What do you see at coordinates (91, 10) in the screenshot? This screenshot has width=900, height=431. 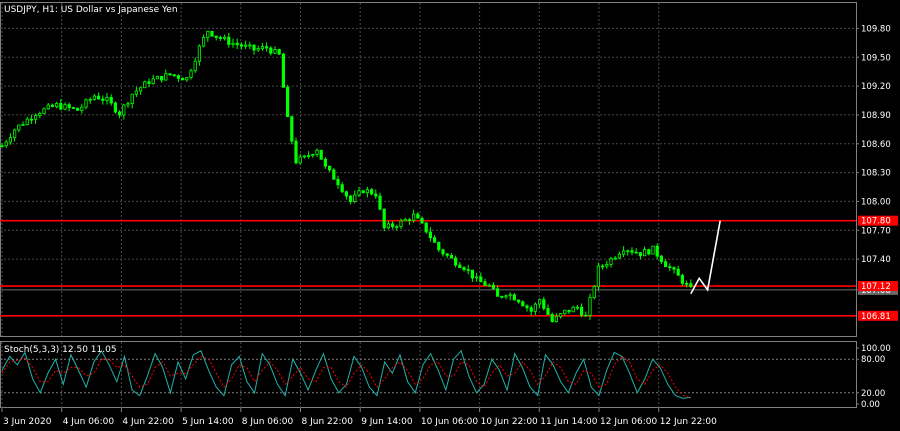 I see `chart-title: USDJPY, H1: US Dollar vs Japanese Yen` at bounding box center [91, 10].